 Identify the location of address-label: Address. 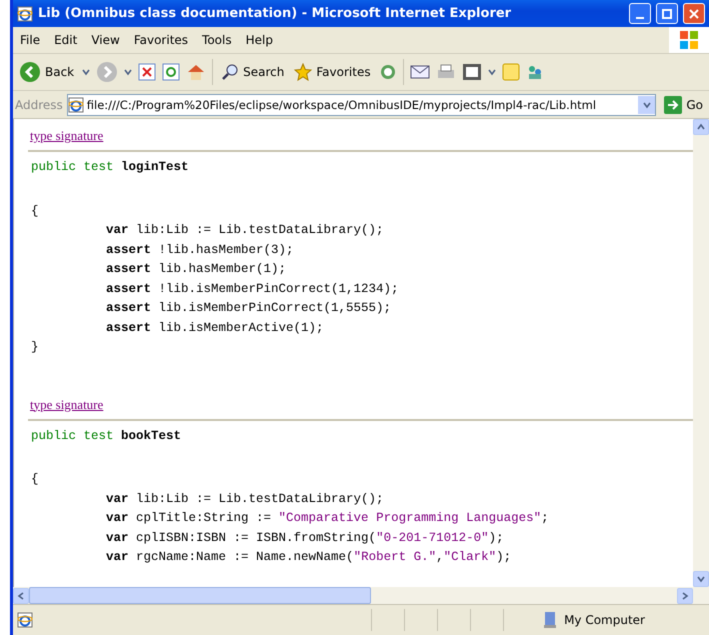
(39, 105).